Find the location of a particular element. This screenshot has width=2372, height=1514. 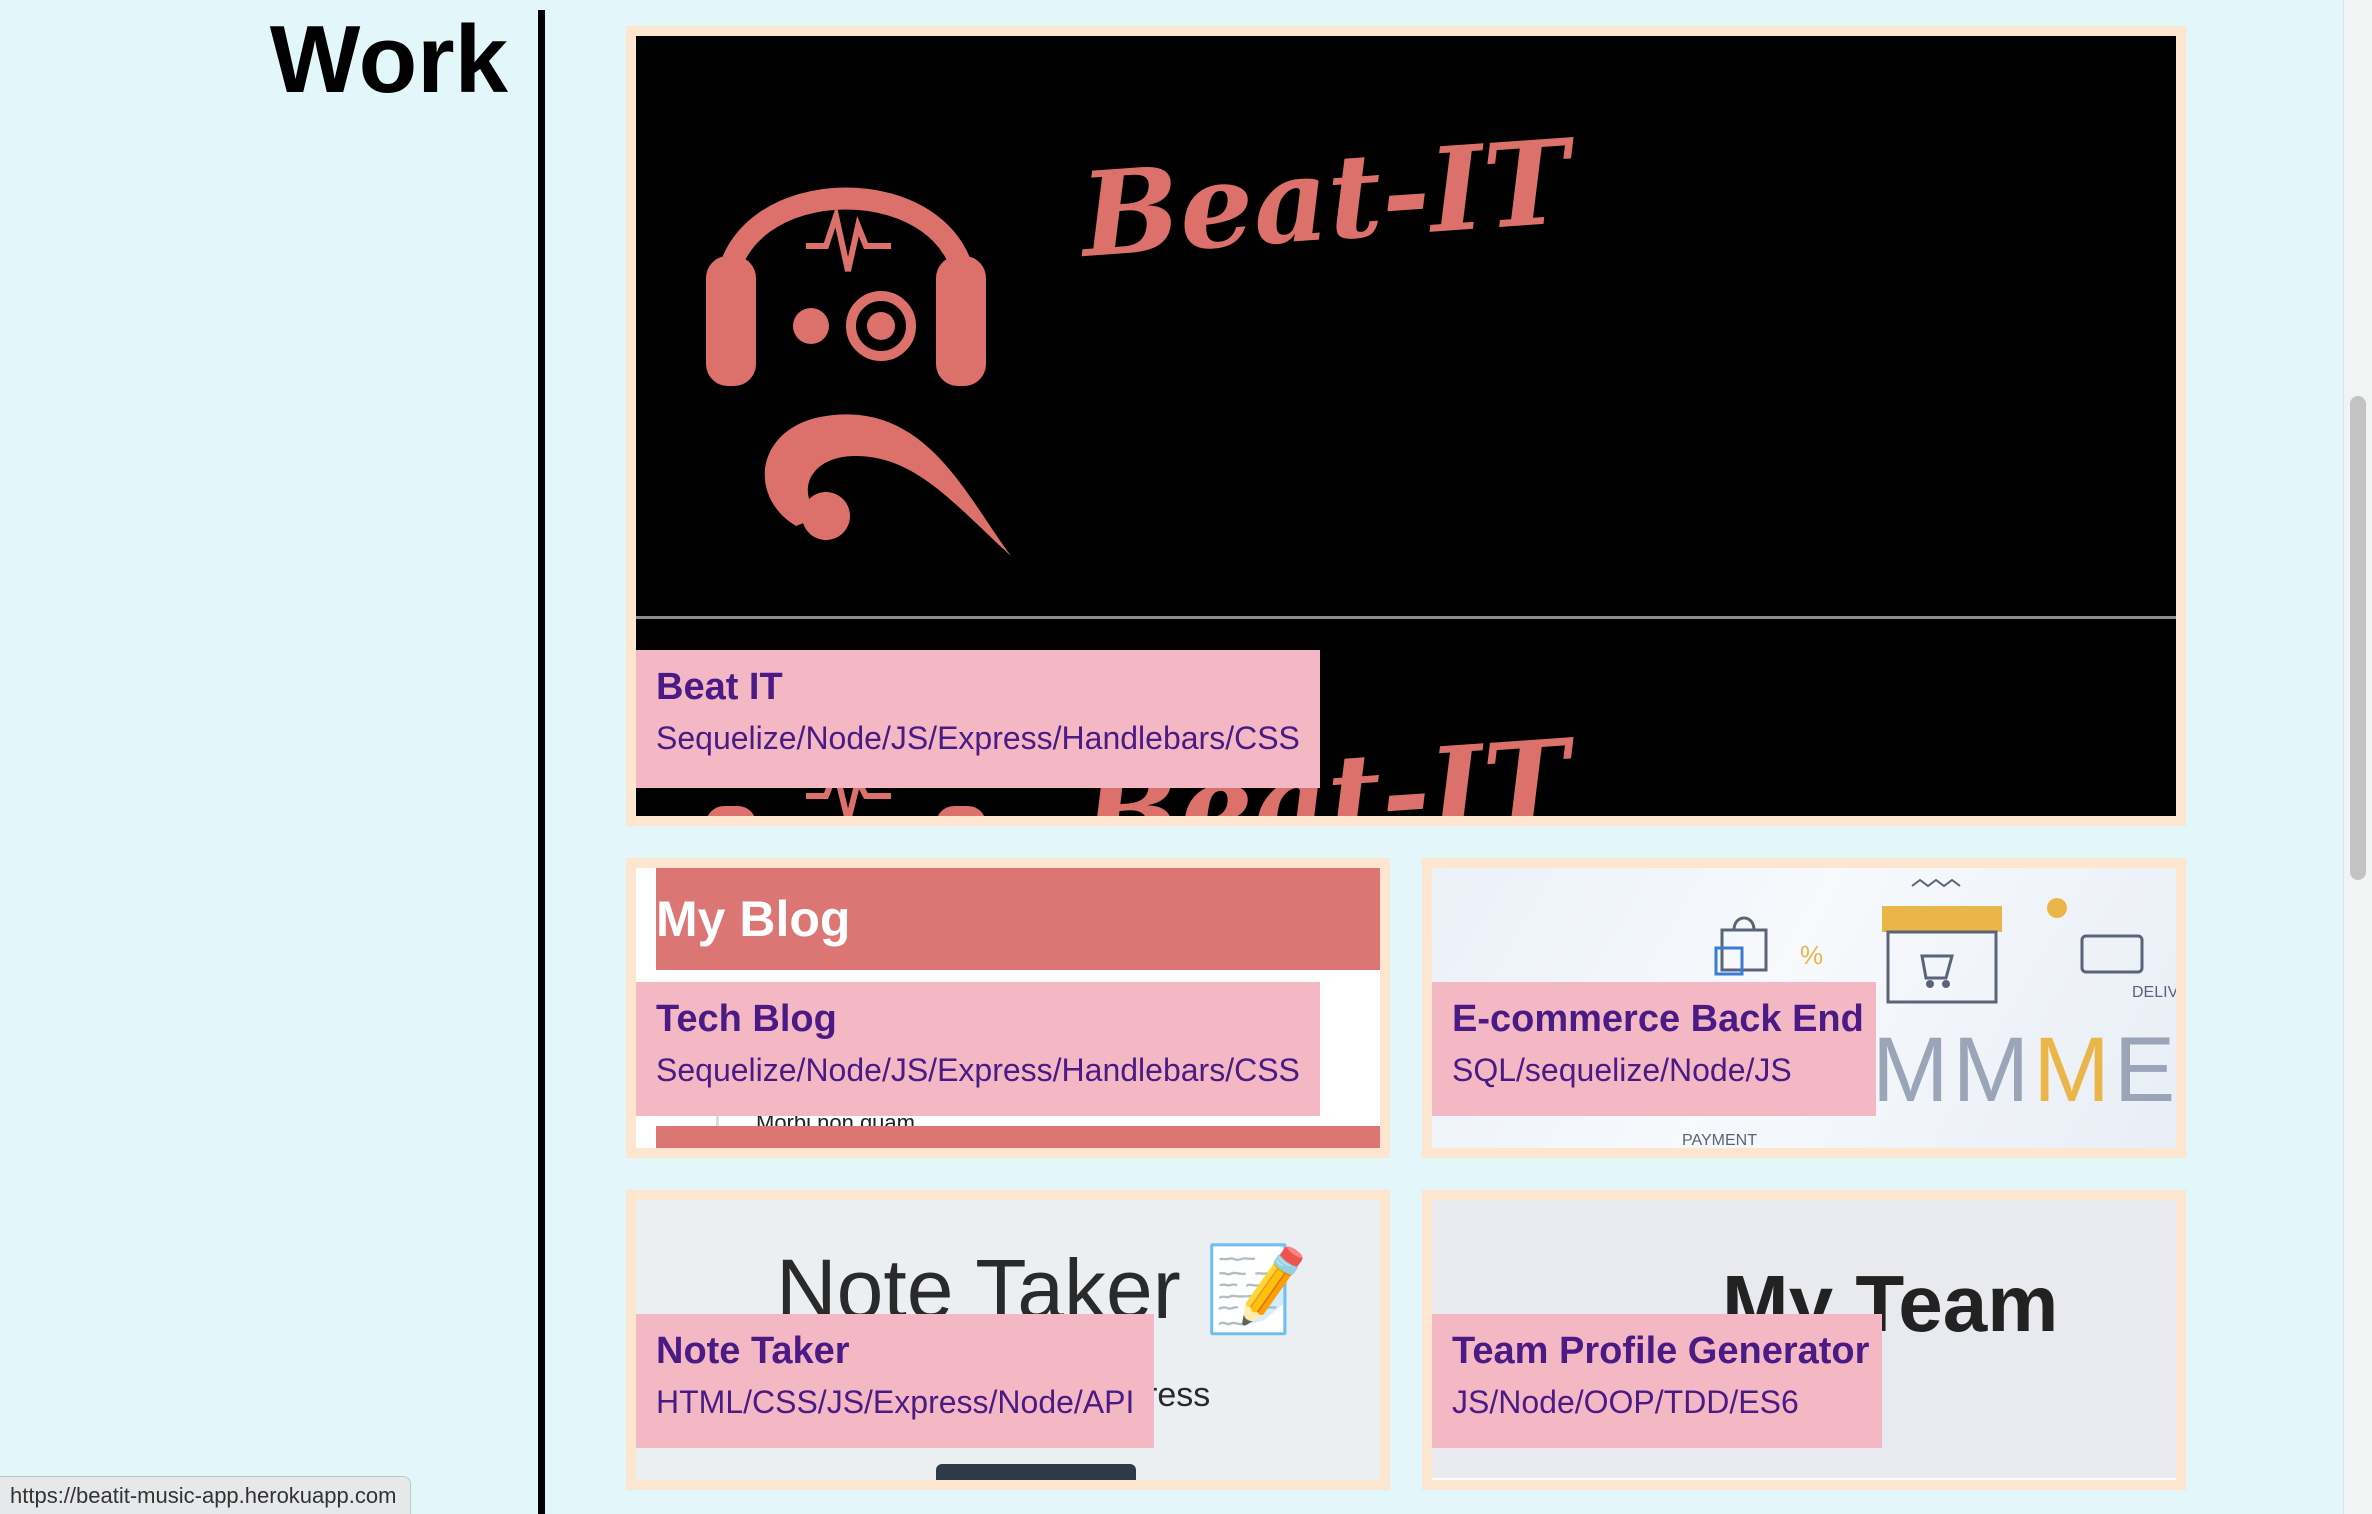

ecommerce-payment-label: PAYMENT is located at coordinates (1719, 1140).